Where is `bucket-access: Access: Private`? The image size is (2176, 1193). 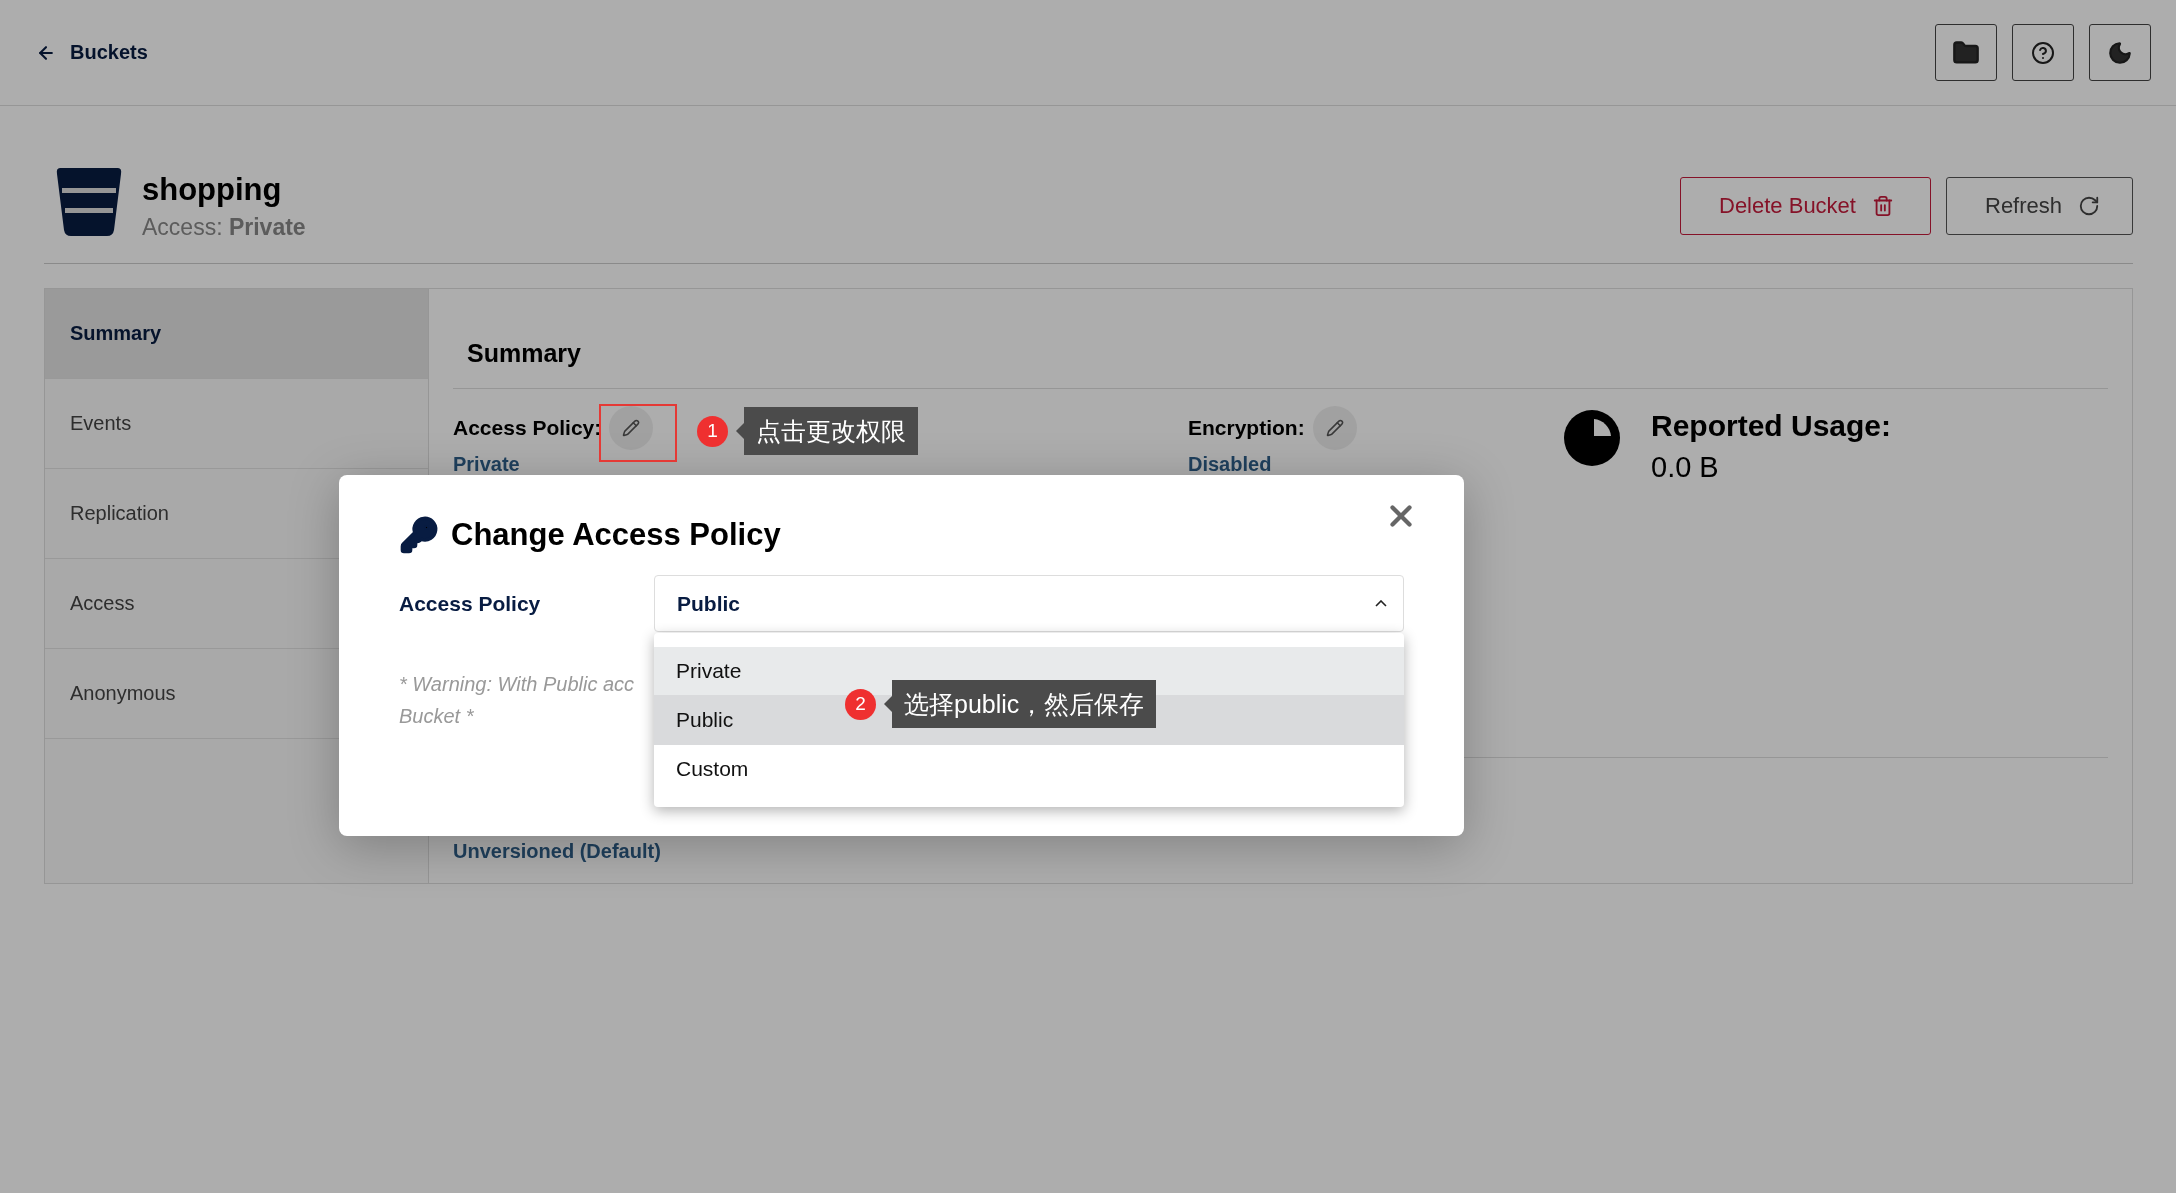
bucket-access: Access: Private is located at coordinates (224, 227).